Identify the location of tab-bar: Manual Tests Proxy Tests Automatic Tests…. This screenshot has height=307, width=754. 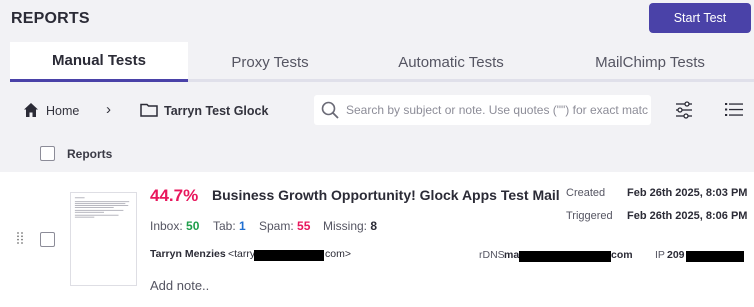
(382, 62).